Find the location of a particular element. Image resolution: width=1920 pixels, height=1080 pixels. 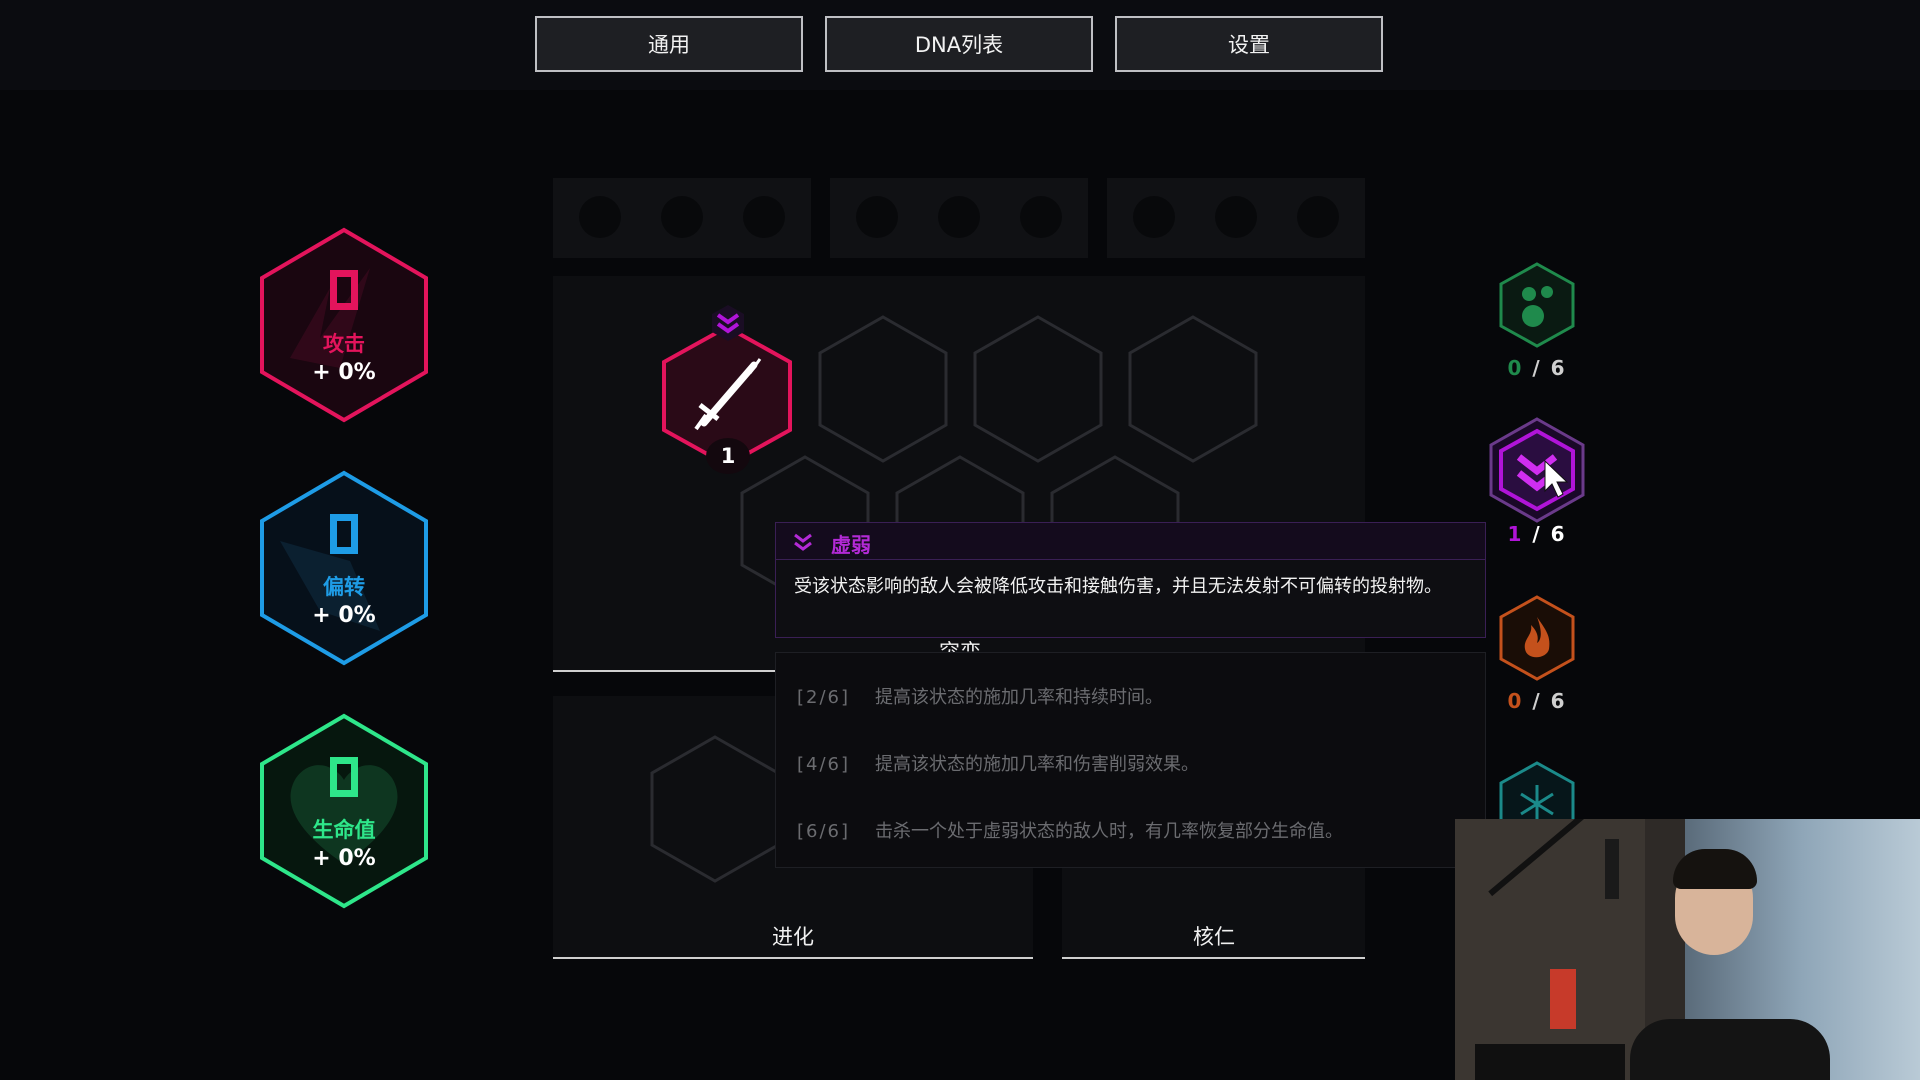

attack-percent: + 0% is located at coordinates (344, 372).